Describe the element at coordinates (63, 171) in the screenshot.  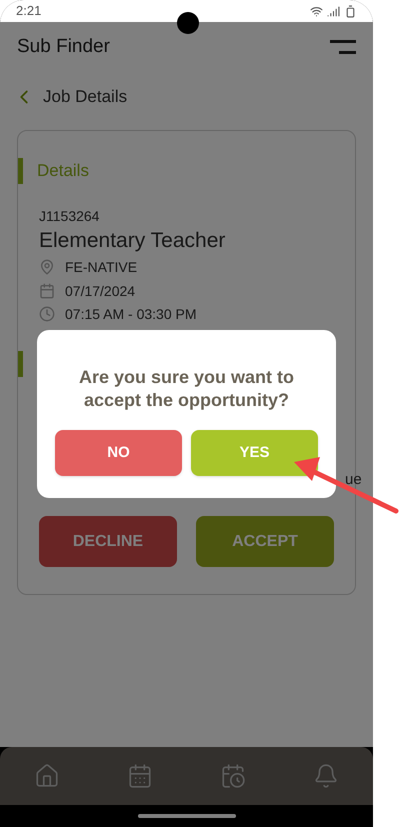
I see `section-heading: Details` at that location.